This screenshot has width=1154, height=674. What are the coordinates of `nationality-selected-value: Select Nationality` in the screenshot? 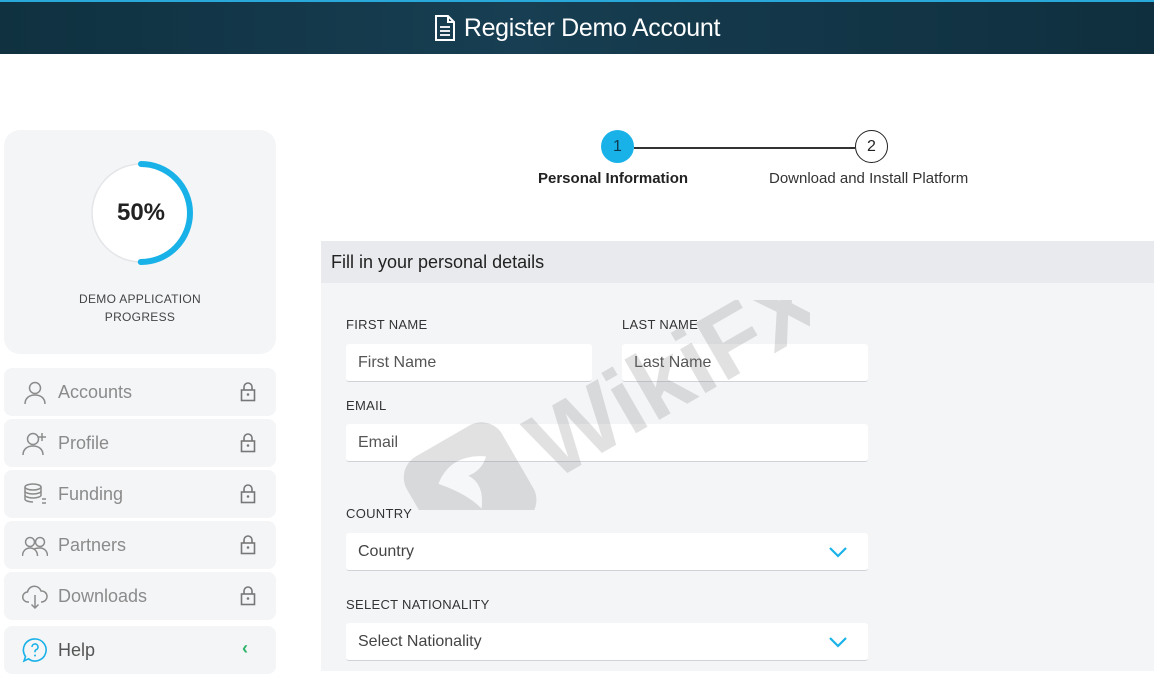 It's located at (420, 641).